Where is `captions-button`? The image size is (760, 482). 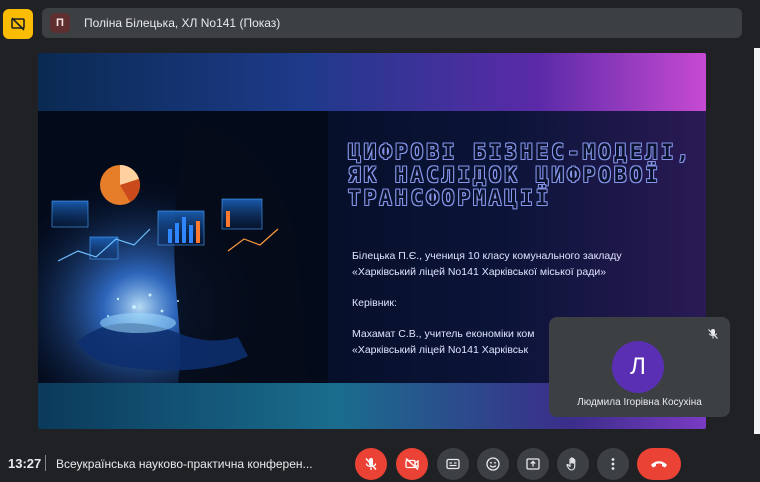
captions-button is located at coordinates (453, 464).